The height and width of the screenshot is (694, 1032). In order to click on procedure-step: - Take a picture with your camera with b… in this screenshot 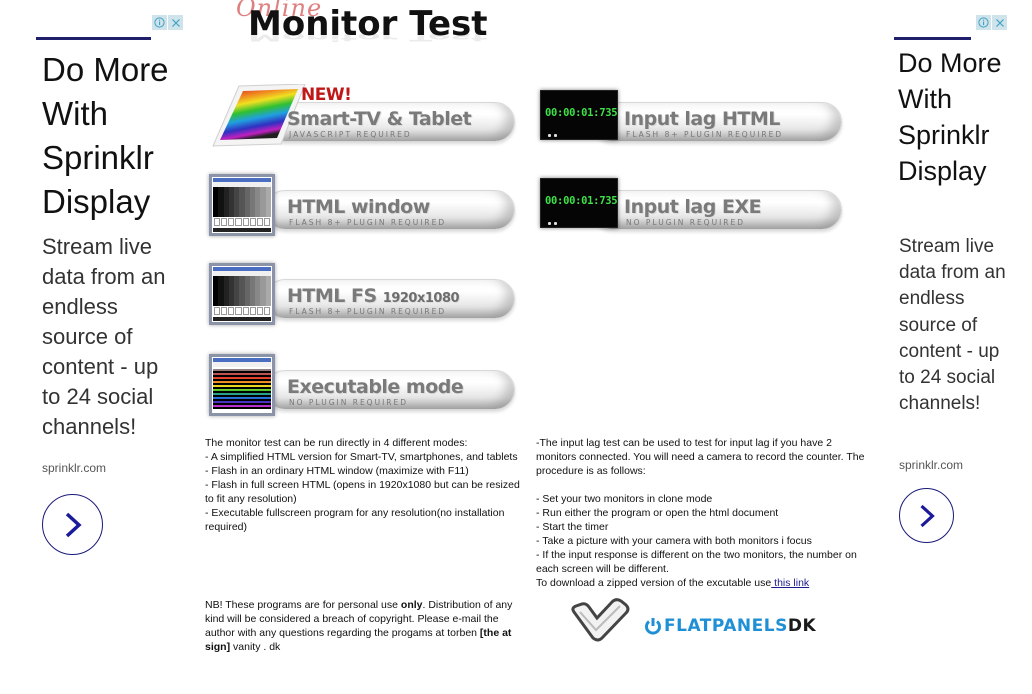, I will do `click(674, 541)`.